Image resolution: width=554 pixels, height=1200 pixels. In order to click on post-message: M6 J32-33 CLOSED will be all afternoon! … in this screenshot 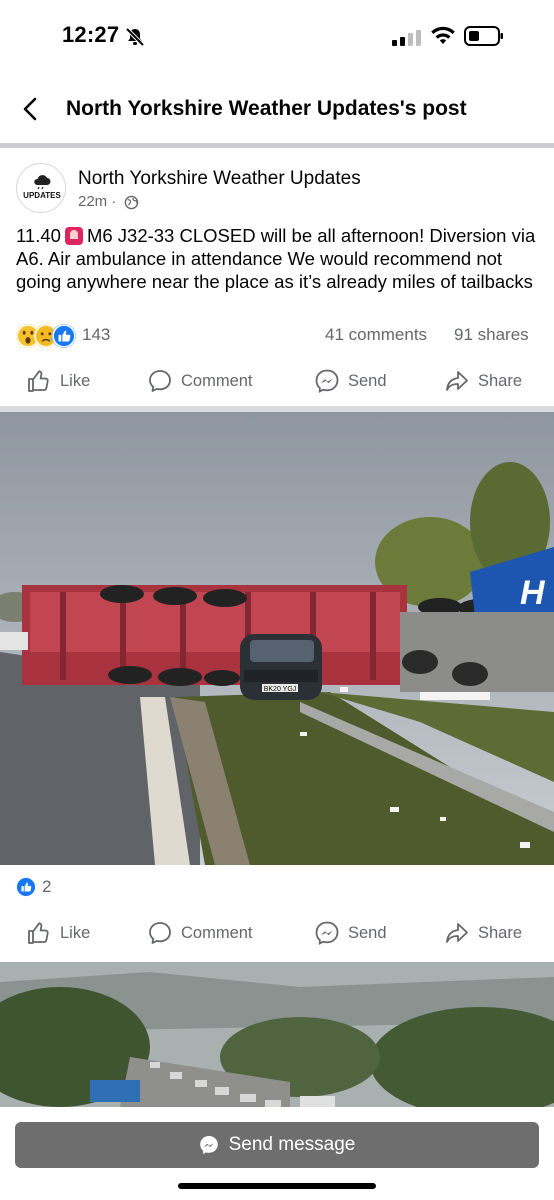, I will do `click(276, 258)`.